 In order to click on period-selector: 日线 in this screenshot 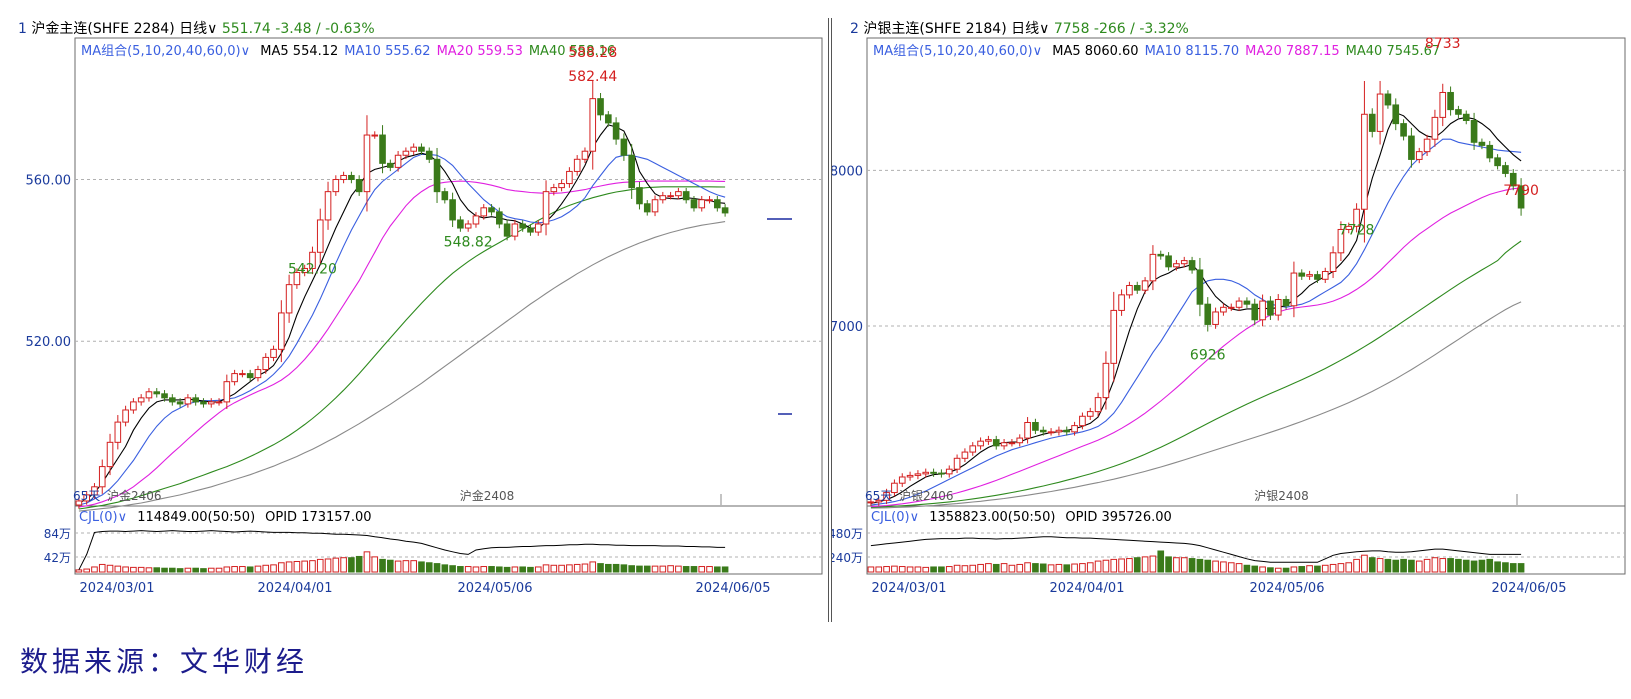, I will do `click(1023, 29)`.